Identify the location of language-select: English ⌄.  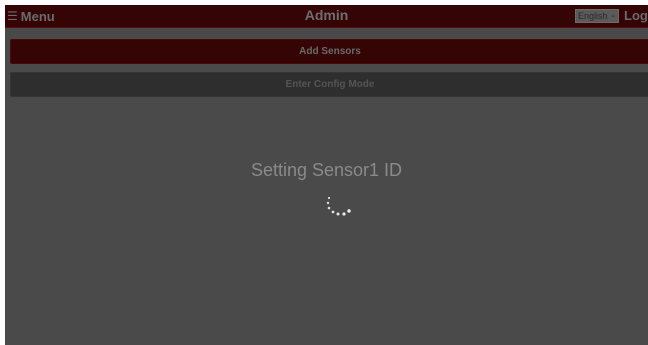
(597, 16).